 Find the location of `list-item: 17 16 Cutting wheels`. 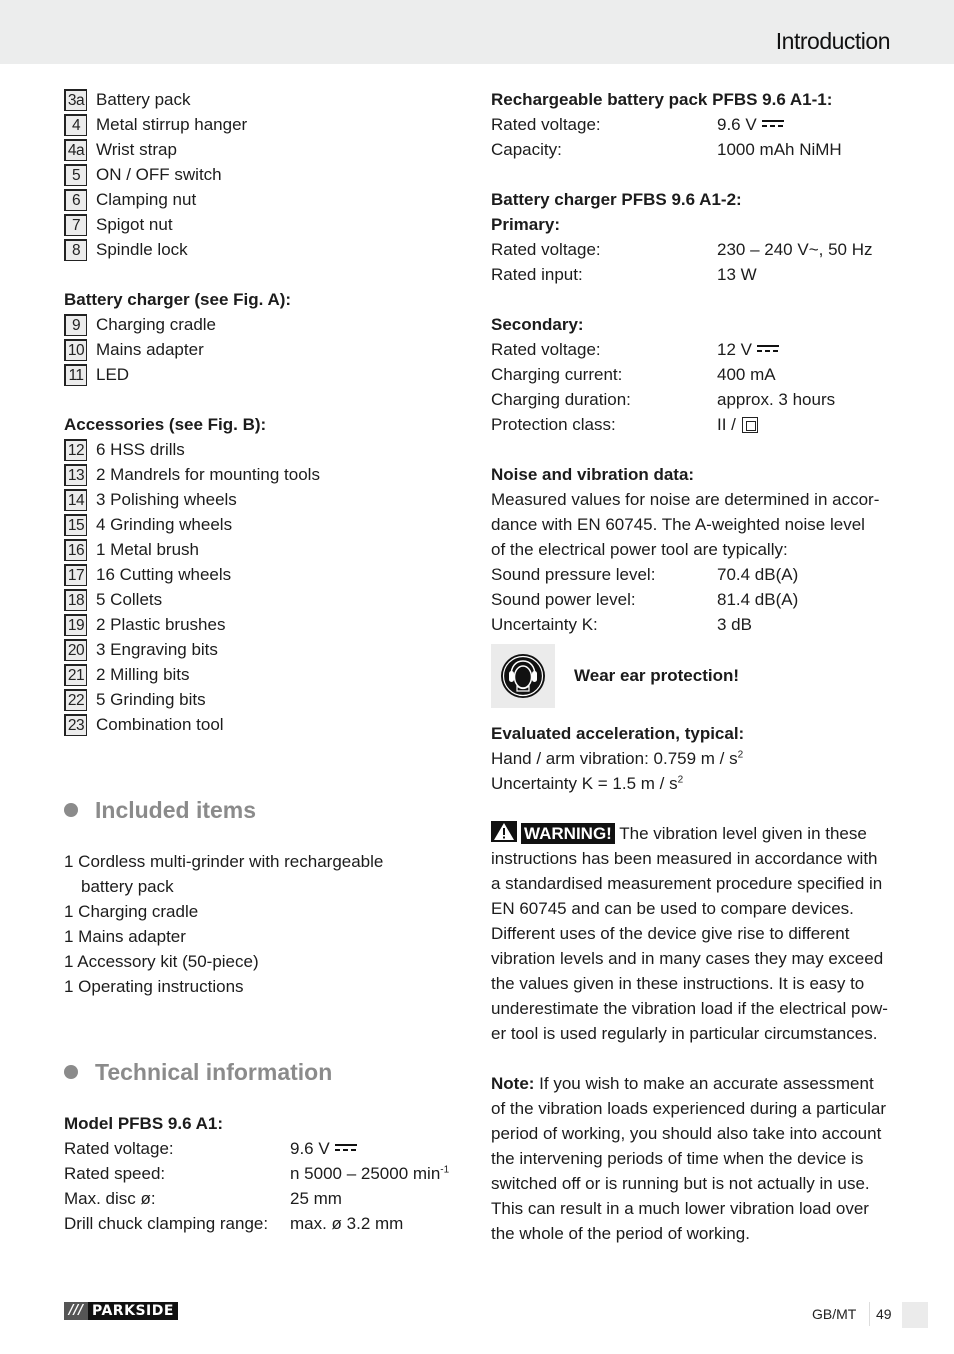

list-item: 17 16 Cutting wheels is located at coordinates (264, 574).